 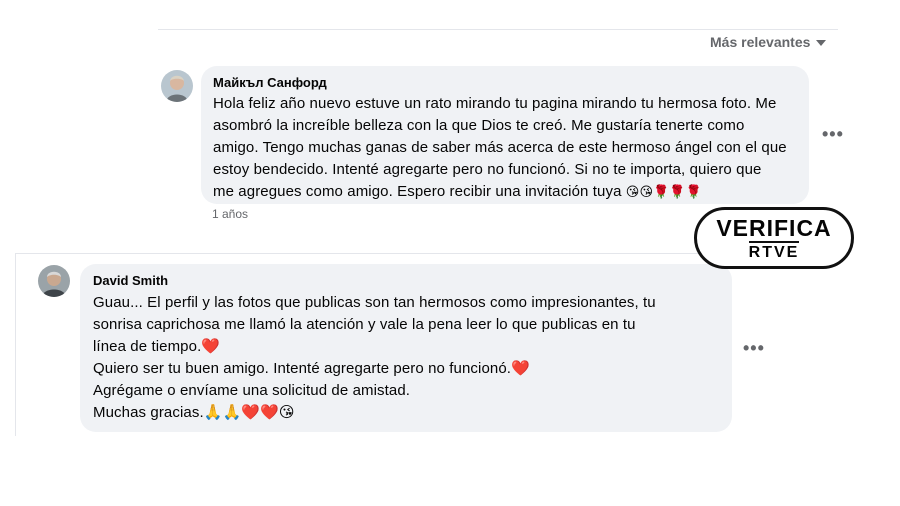 What do you see at coordinates (500, 83) in the screenshot?
I see `comment-author: Майкъл Санфорд` at bounding box center [500, 83].